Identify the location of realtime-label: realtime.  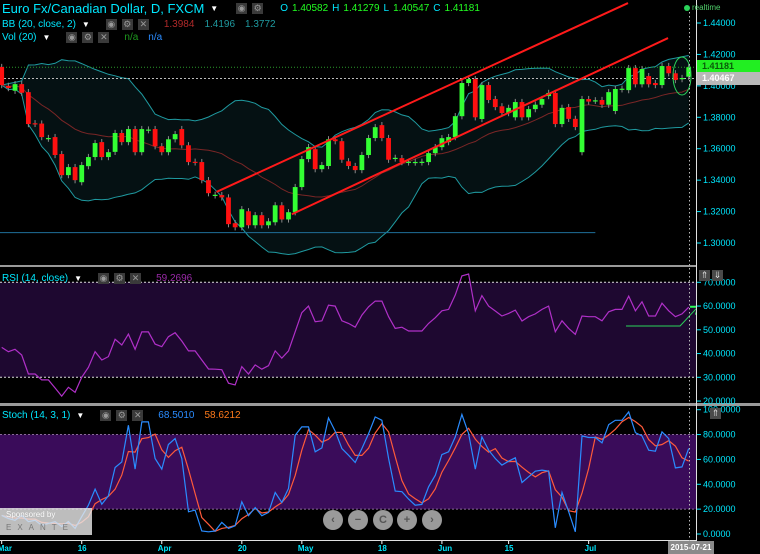
(706, 7).